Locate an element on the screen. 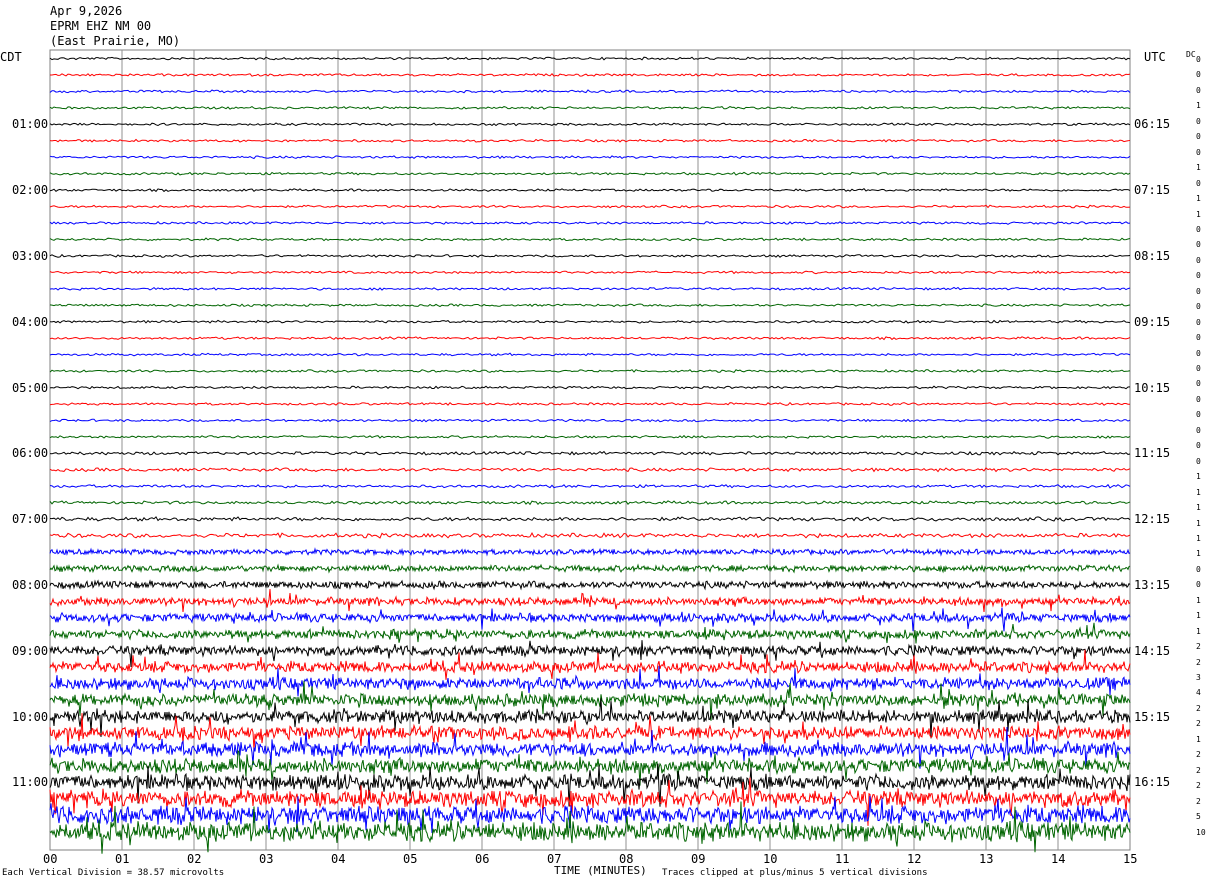 The image size is (1210, 886). right-hour-label: 13:15 is located at coordinates (1152, 584).